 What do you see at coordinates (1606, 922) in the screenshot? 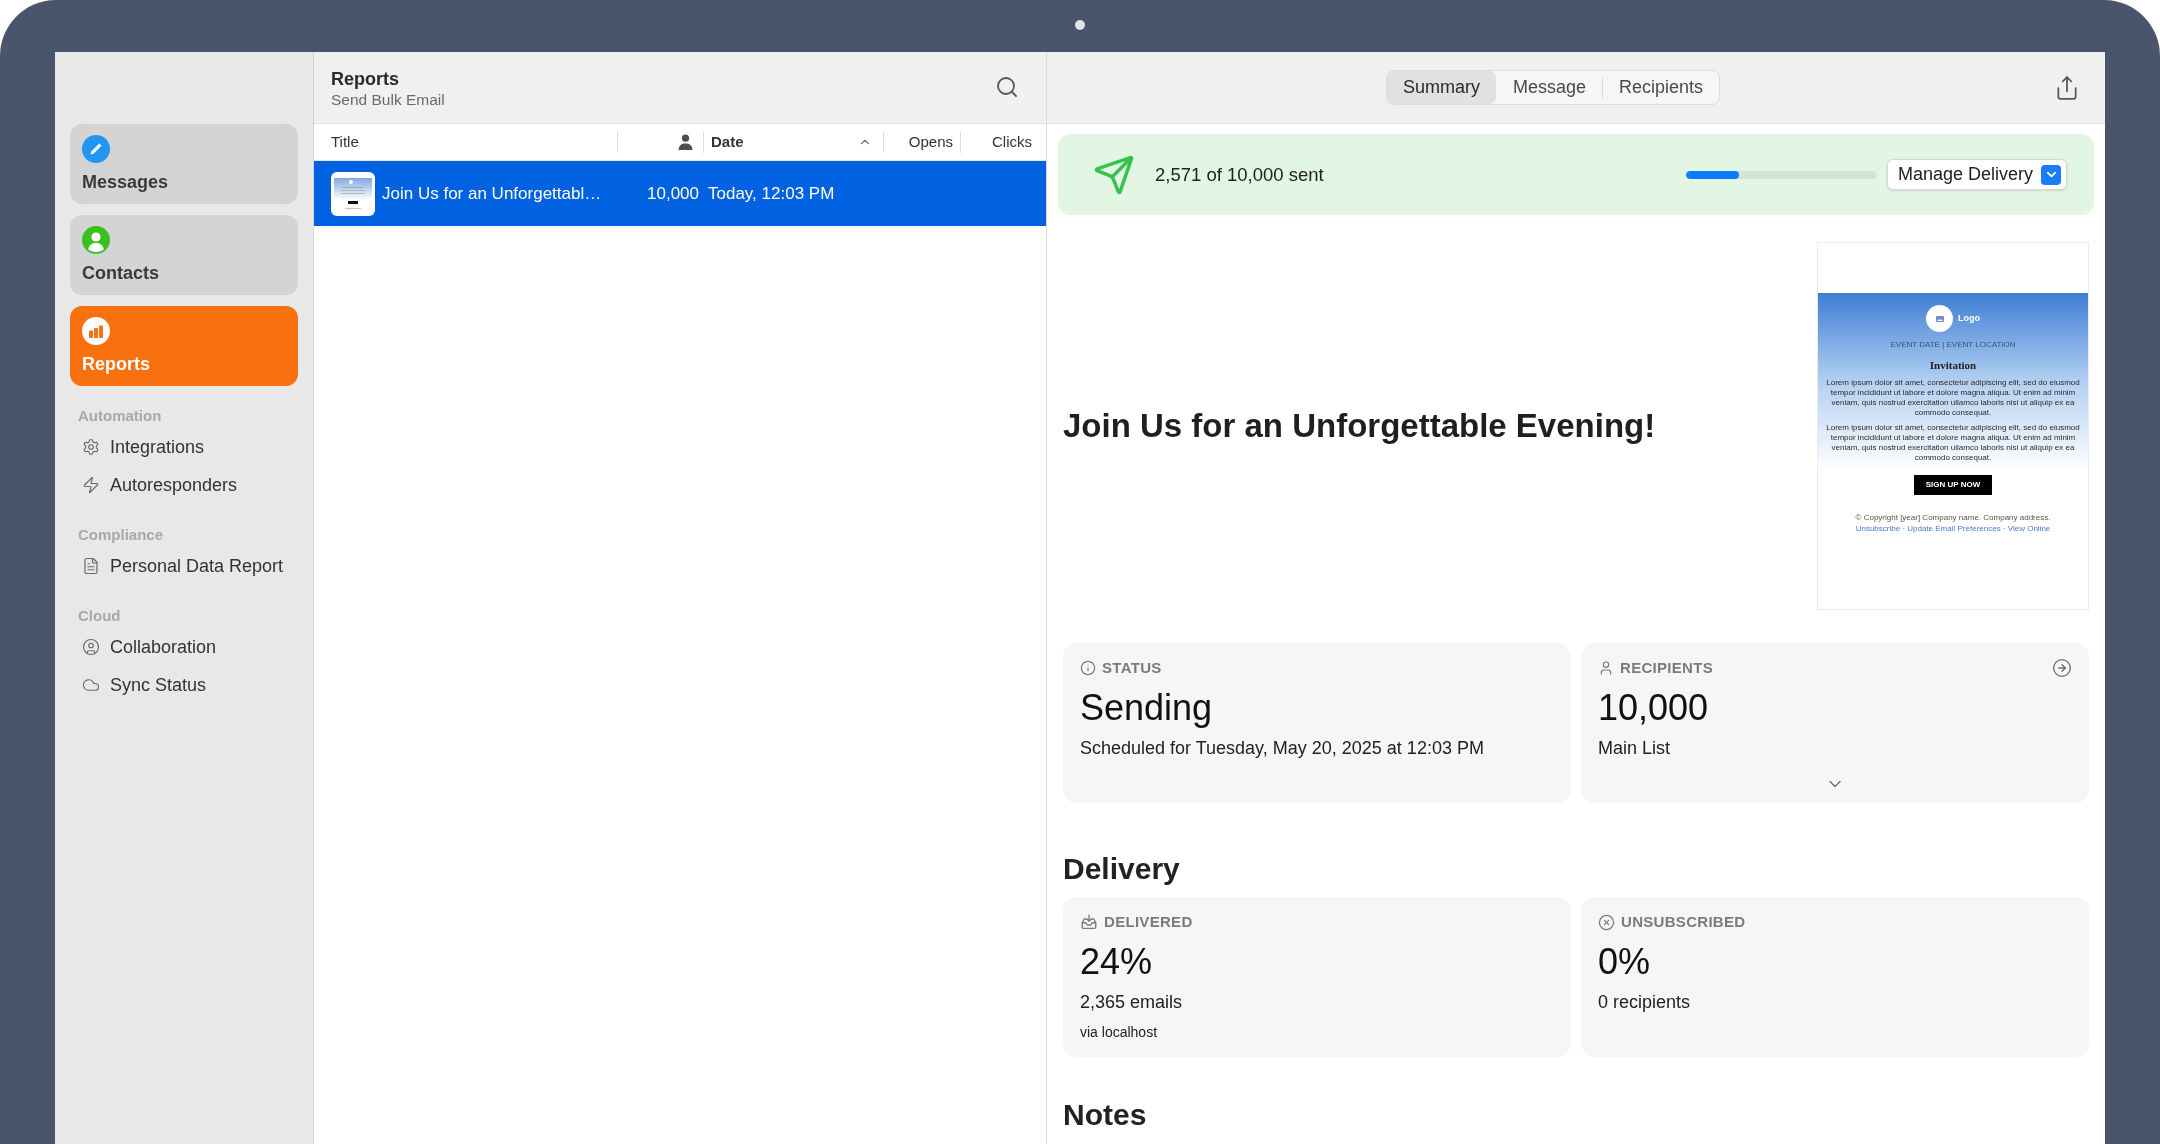
I see `close-circle-icon` at bounding box center [1606, 922].